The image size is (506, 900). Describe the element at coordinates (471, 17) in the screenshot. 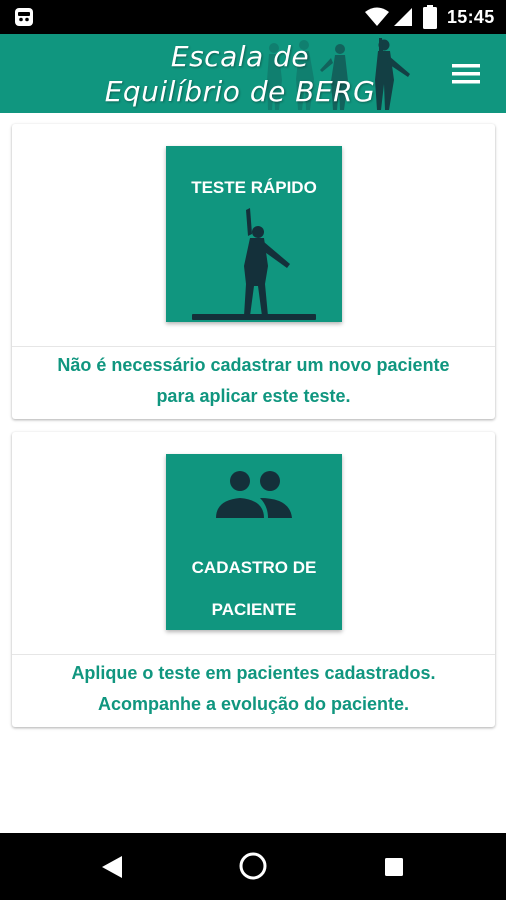

I see `status-clock: 15:45` at that location.